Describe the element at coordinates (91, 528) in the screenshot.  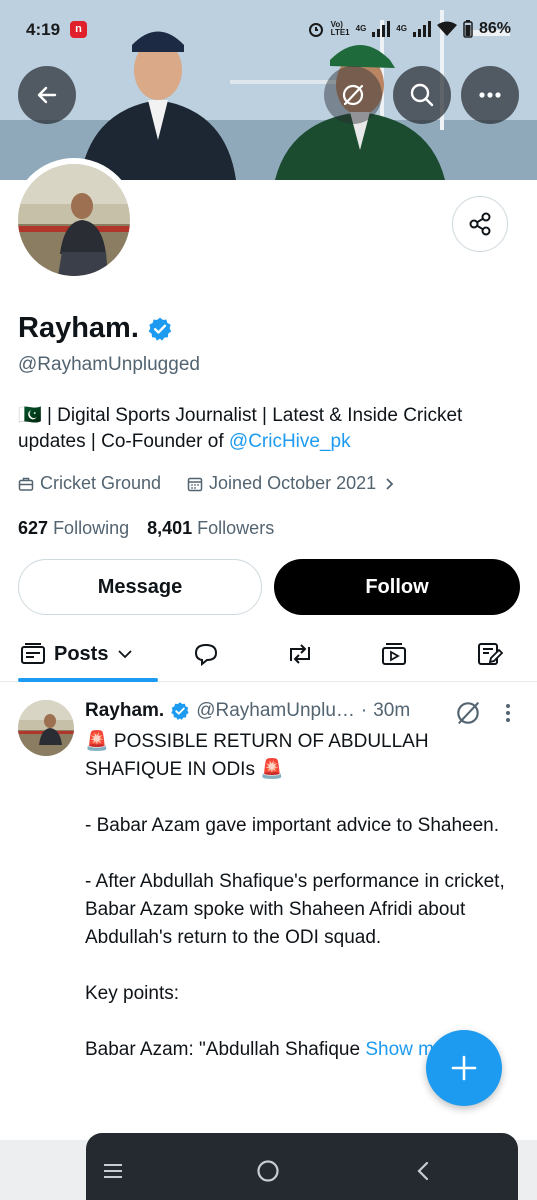
I see `following-label: Following` at that location.